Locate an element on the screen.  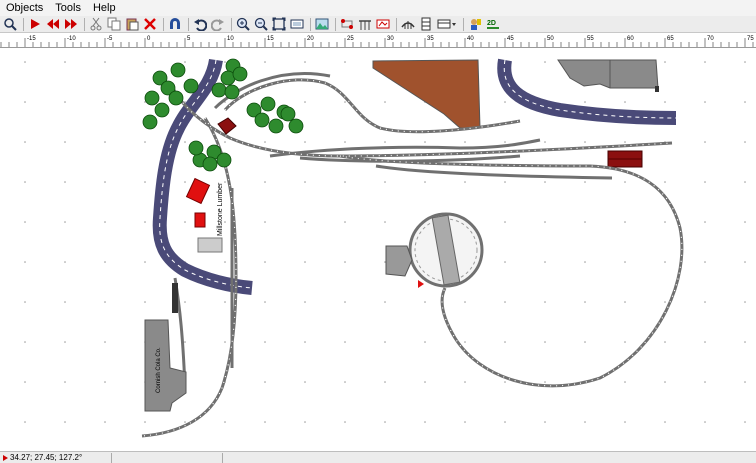
bridge-icon is located at coordinates (365, 24).